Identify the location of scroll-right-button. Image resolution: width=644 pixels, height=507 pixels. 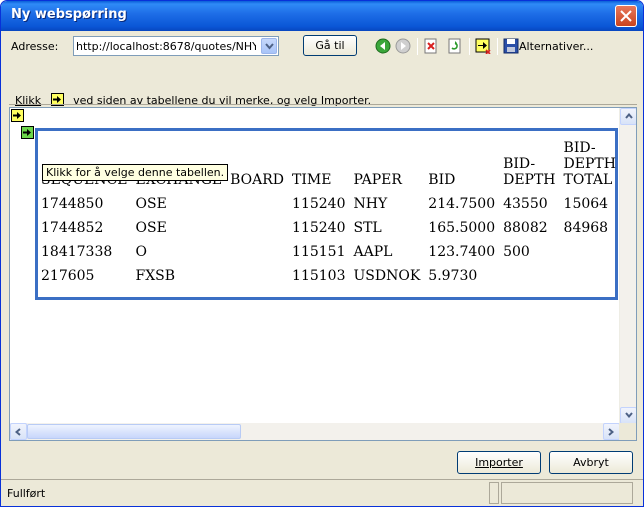
(611, 431).